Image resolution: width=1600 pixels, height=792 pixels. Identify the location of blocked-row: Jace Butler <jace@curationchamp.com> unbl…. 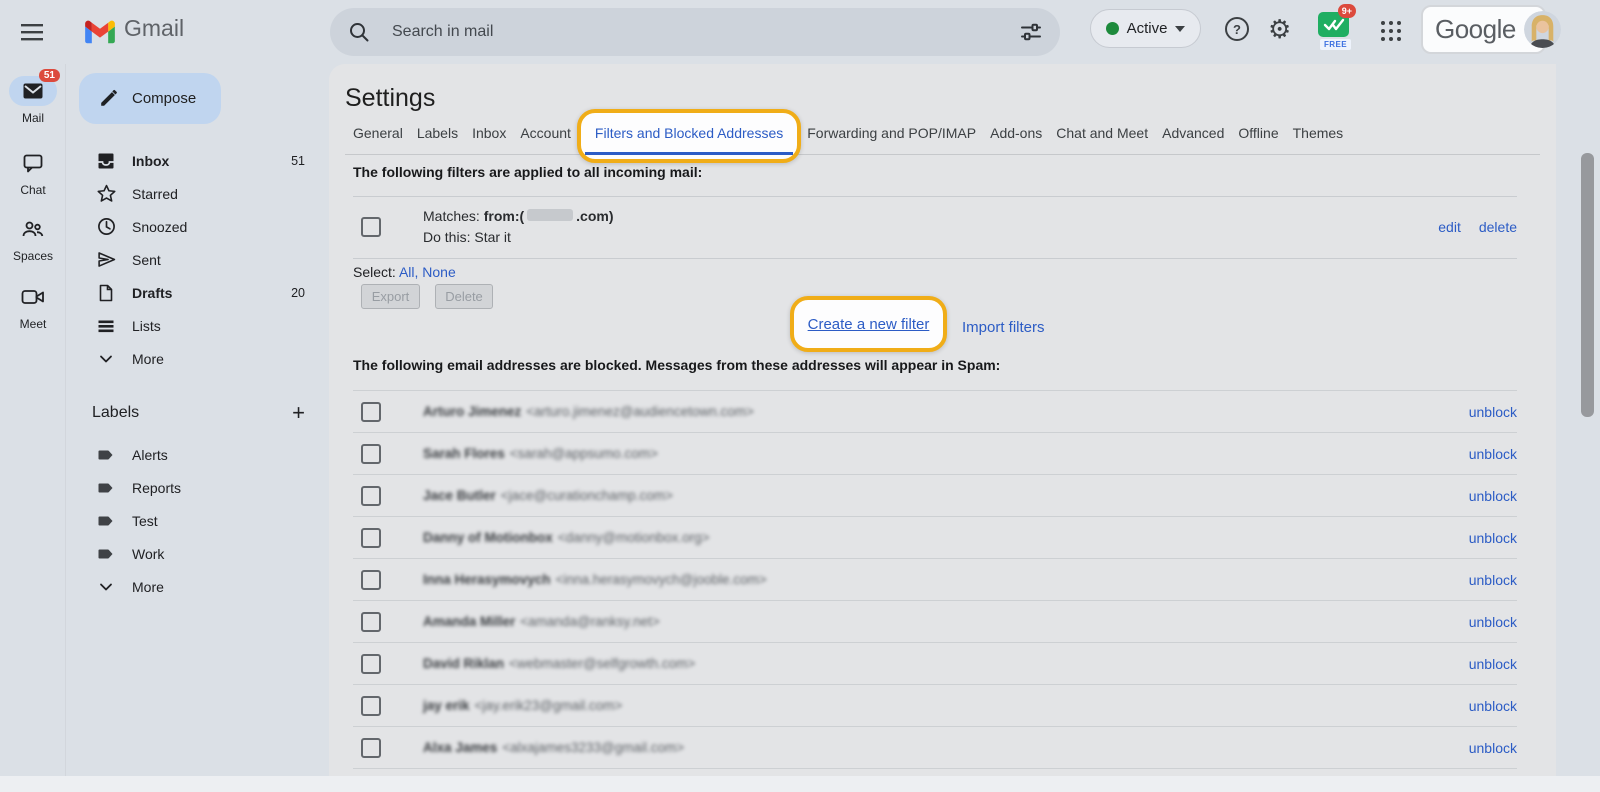
(935, 496).